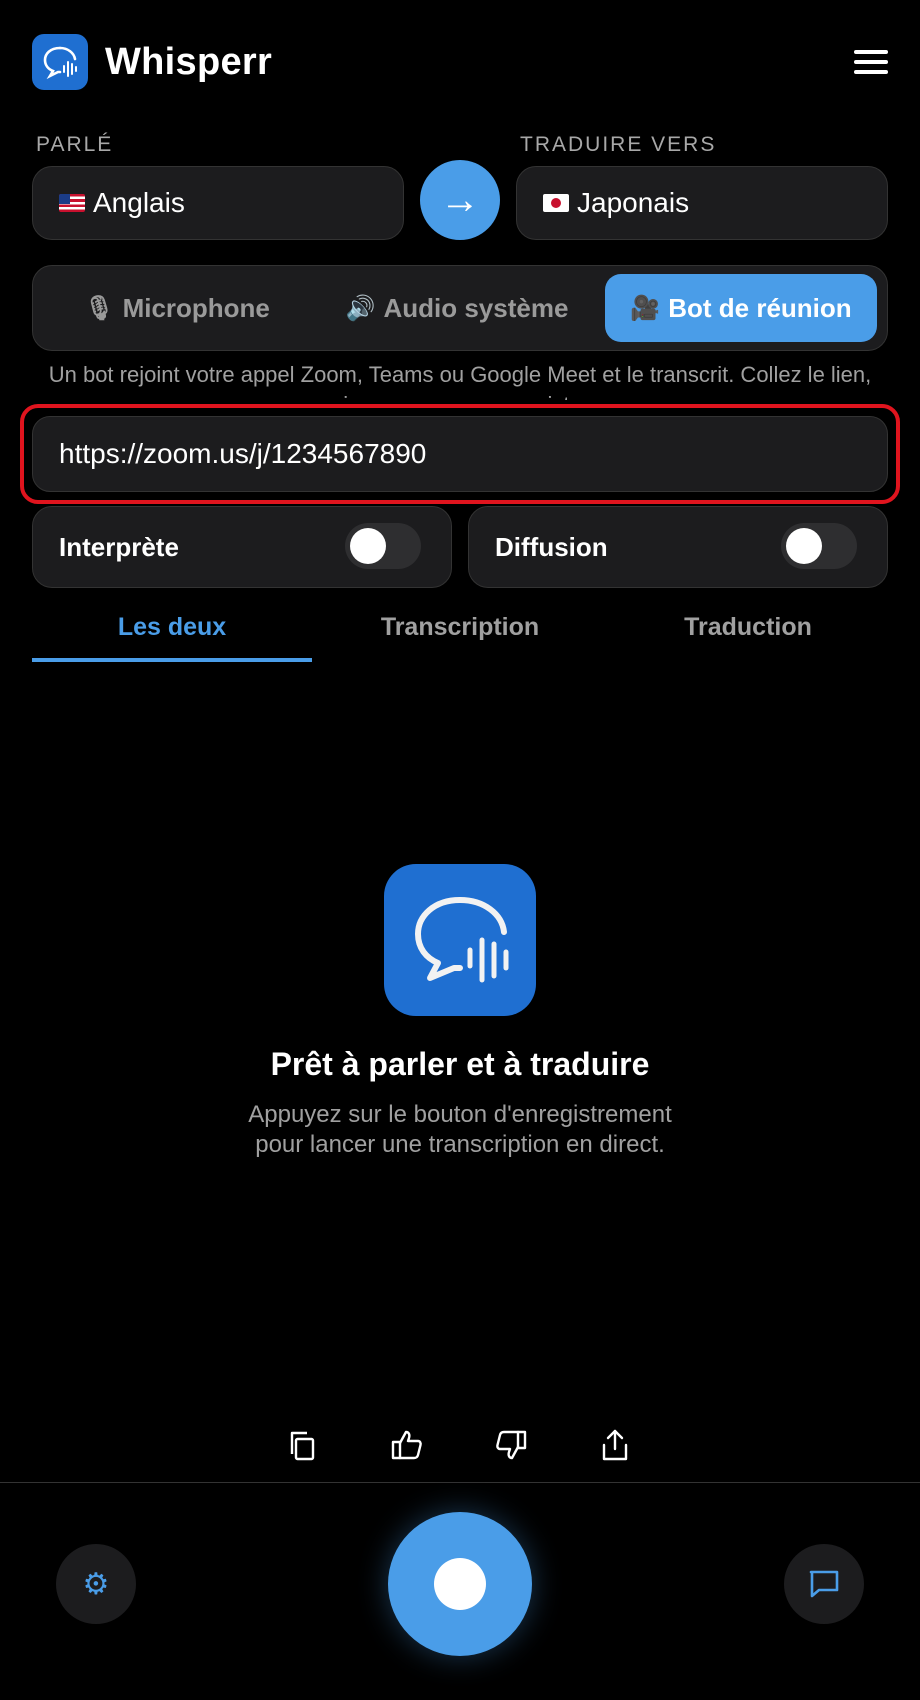 The height and width of the screenshot is (1700, 920). I want to click on empty-state-title: Prêt à parler et à traduire, so click(460, 1064).